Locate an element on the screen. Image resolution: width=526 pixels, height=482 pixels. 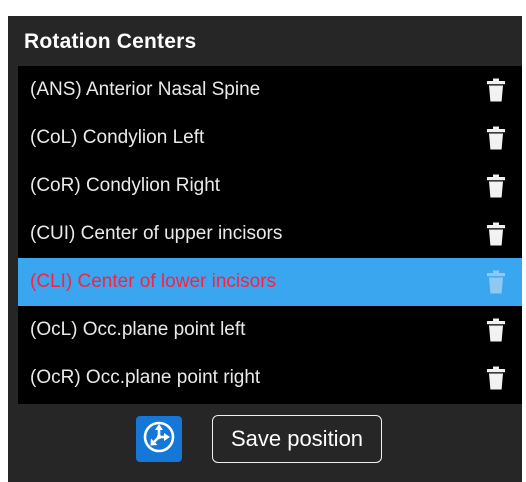
list-item: (CUI) Center of upper incisors is located at coordinates (270, 234).